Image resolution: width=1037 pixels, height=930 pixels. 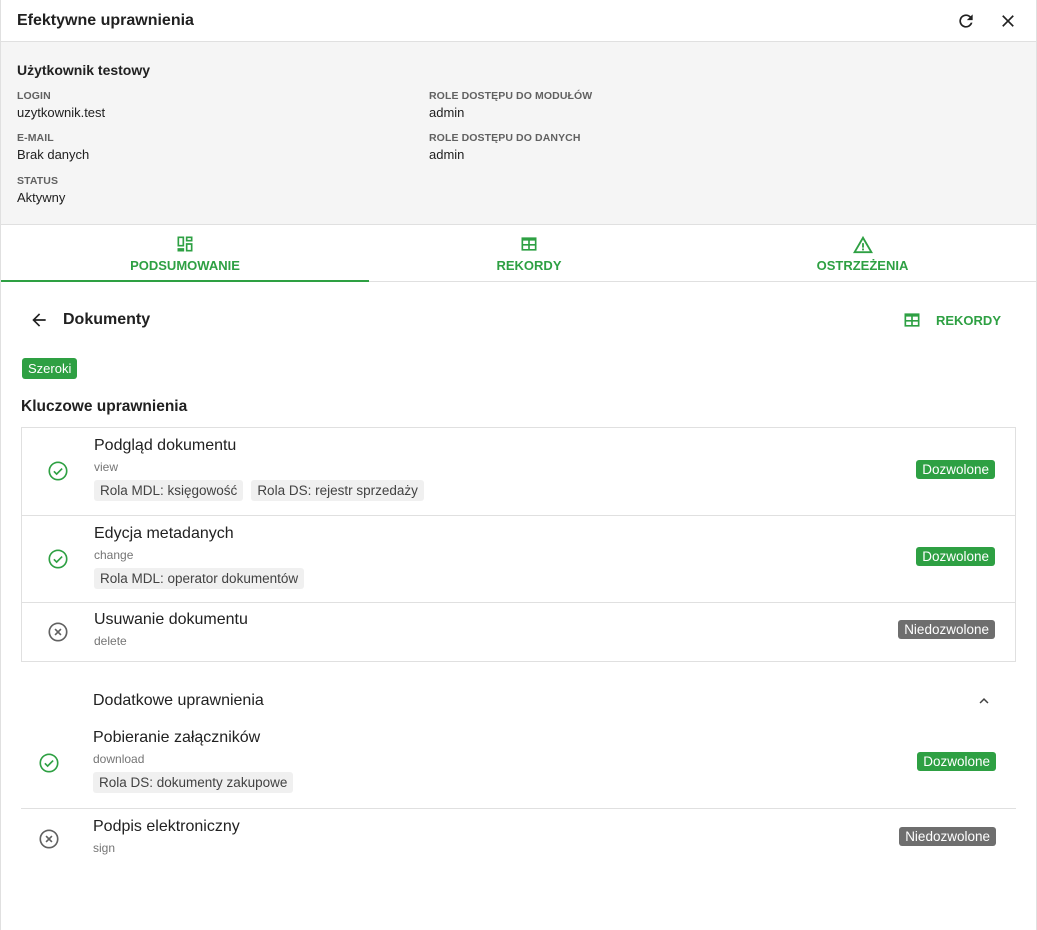 I want to click on permission-name: Podpis elektroniczny, so click(x=166, y=826).